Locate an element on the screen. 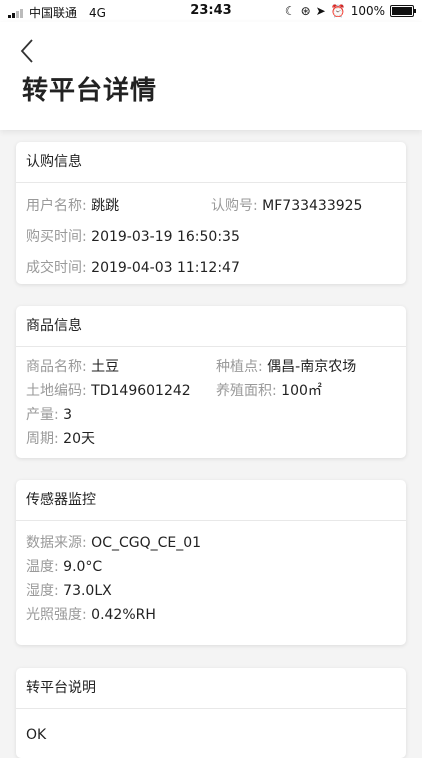 The height and width of the screenshot is (758, 422). back-button is located at coordinates (28, 51).